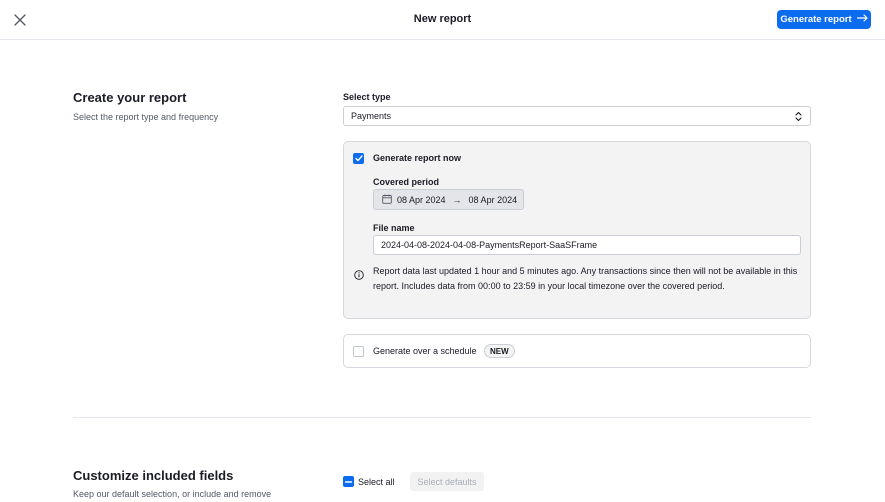  I want to click on generate-report-button: Generate report, so click(824, 19).